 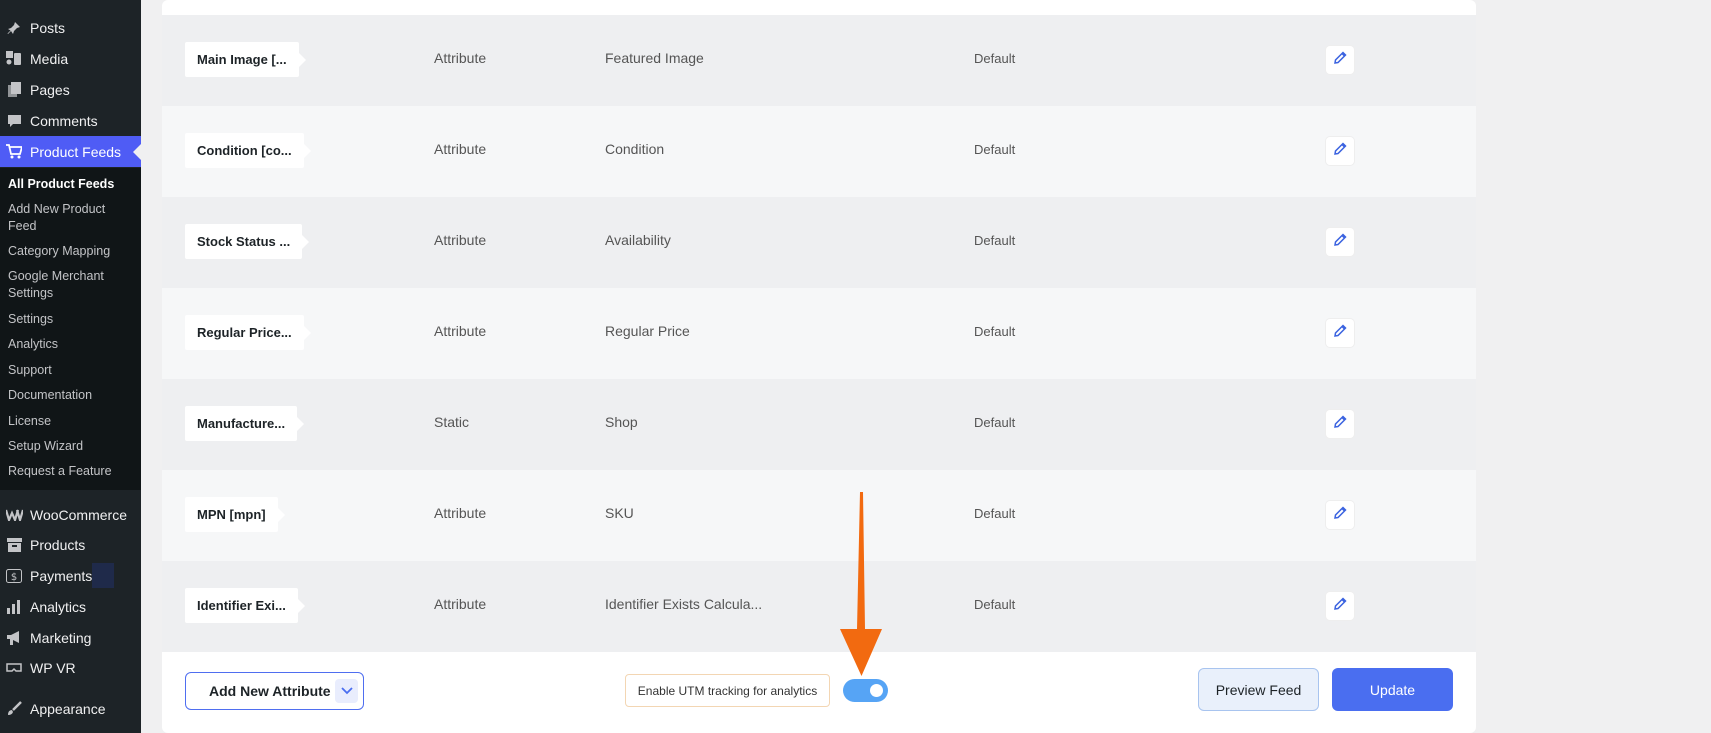 What do you see at coordinates (647, 331) in the screenshot?
I see `attribute-value: Regular Price` at bounding box center [647, 331].